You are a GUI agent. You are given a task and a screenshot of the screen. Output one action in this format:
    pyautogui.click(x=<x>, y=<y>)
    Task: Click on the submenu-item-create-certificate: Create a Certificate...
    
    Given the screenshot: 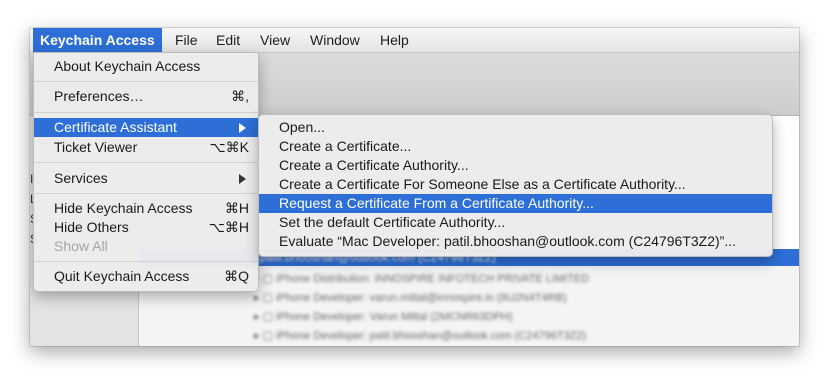 What is the action you would take?
    pyautogui.click(x=515, y=146)
    